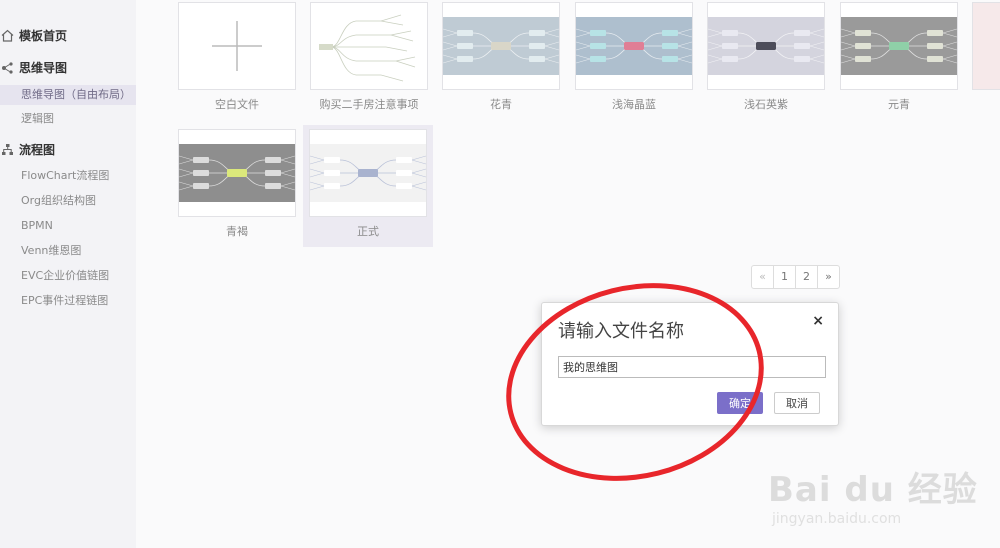  I want to click on template-card-partial, so click(986, 46).